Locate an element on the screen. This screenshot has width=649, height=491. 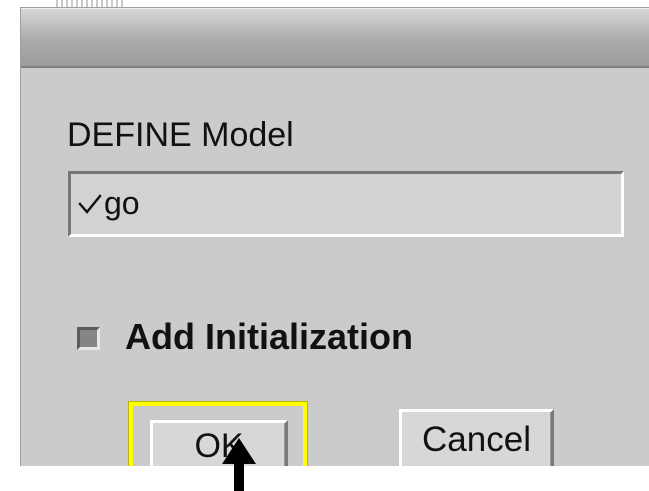
check-icon is located at coordinates (90, 204).